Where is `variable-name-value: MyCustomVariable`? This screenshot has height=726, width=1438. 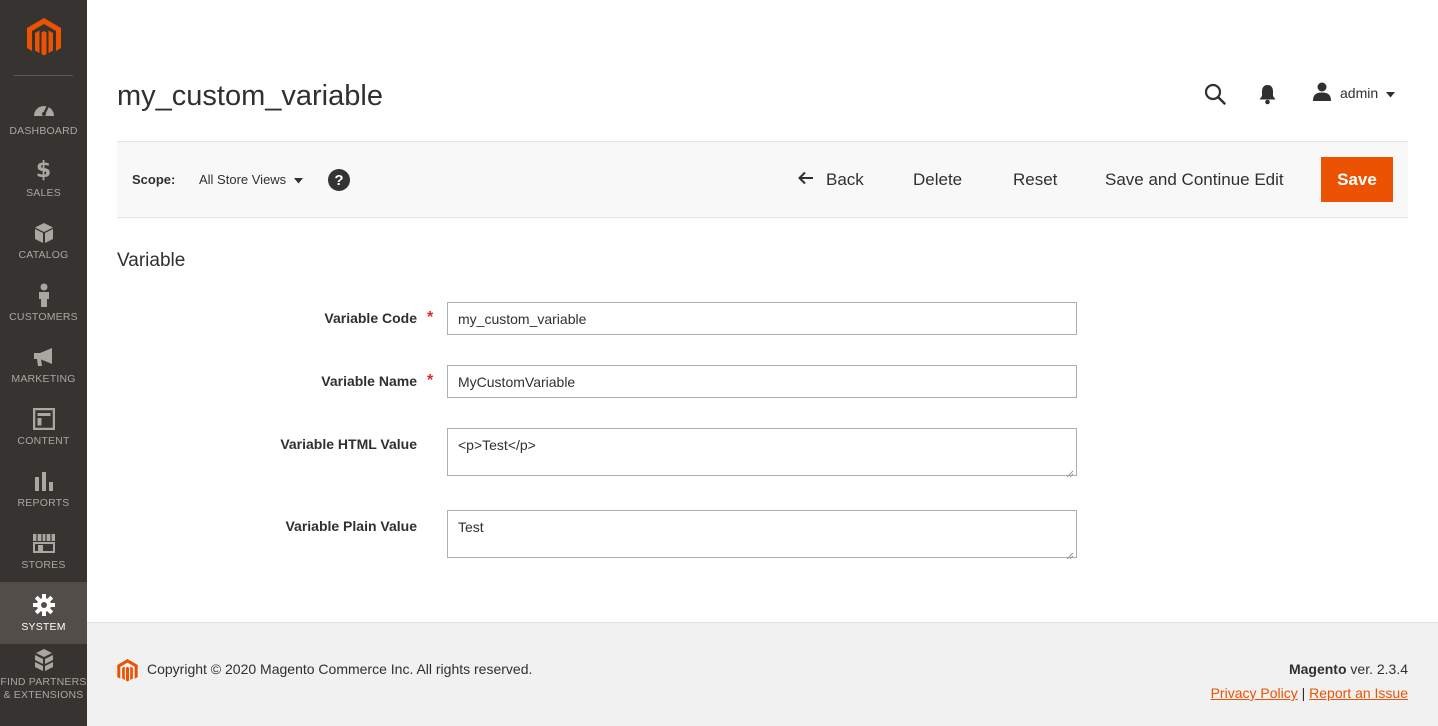
variable-name-value: MyCustomVariable is located at coordinates (517, 381).